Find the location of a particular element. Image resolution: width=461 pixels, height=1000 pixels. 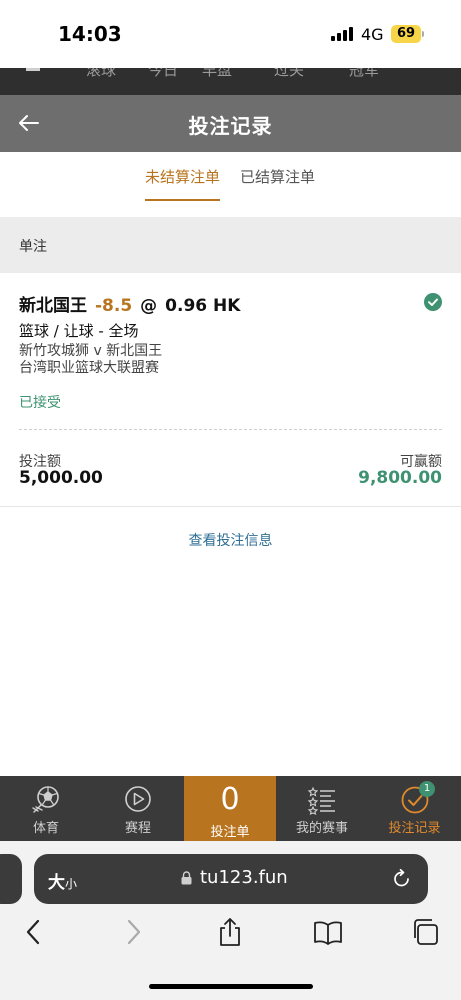

nav-label: 赛程 is located at coordinates (137, 828).